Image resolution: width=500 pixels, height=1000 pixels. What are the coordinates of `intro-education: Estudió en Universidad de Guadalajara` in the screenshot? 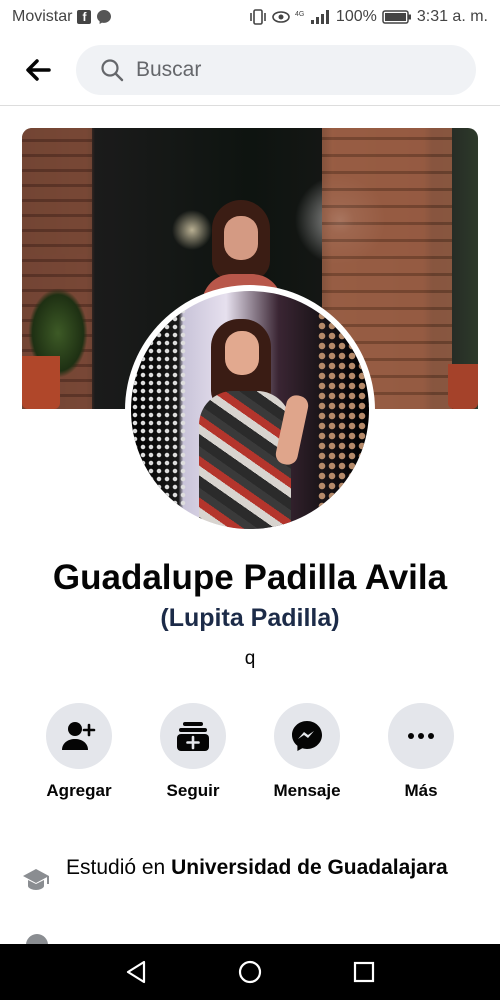 It's located at (252, 872).